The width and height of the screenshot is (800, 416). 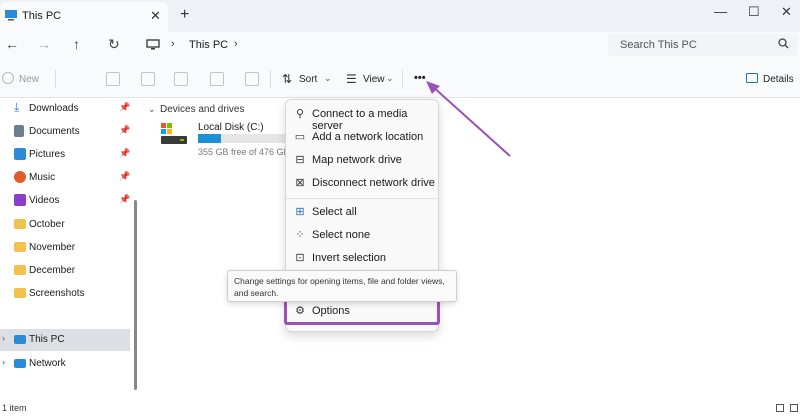 I want to click on media-server-icon: ⚲, so click(x=300, y=114).